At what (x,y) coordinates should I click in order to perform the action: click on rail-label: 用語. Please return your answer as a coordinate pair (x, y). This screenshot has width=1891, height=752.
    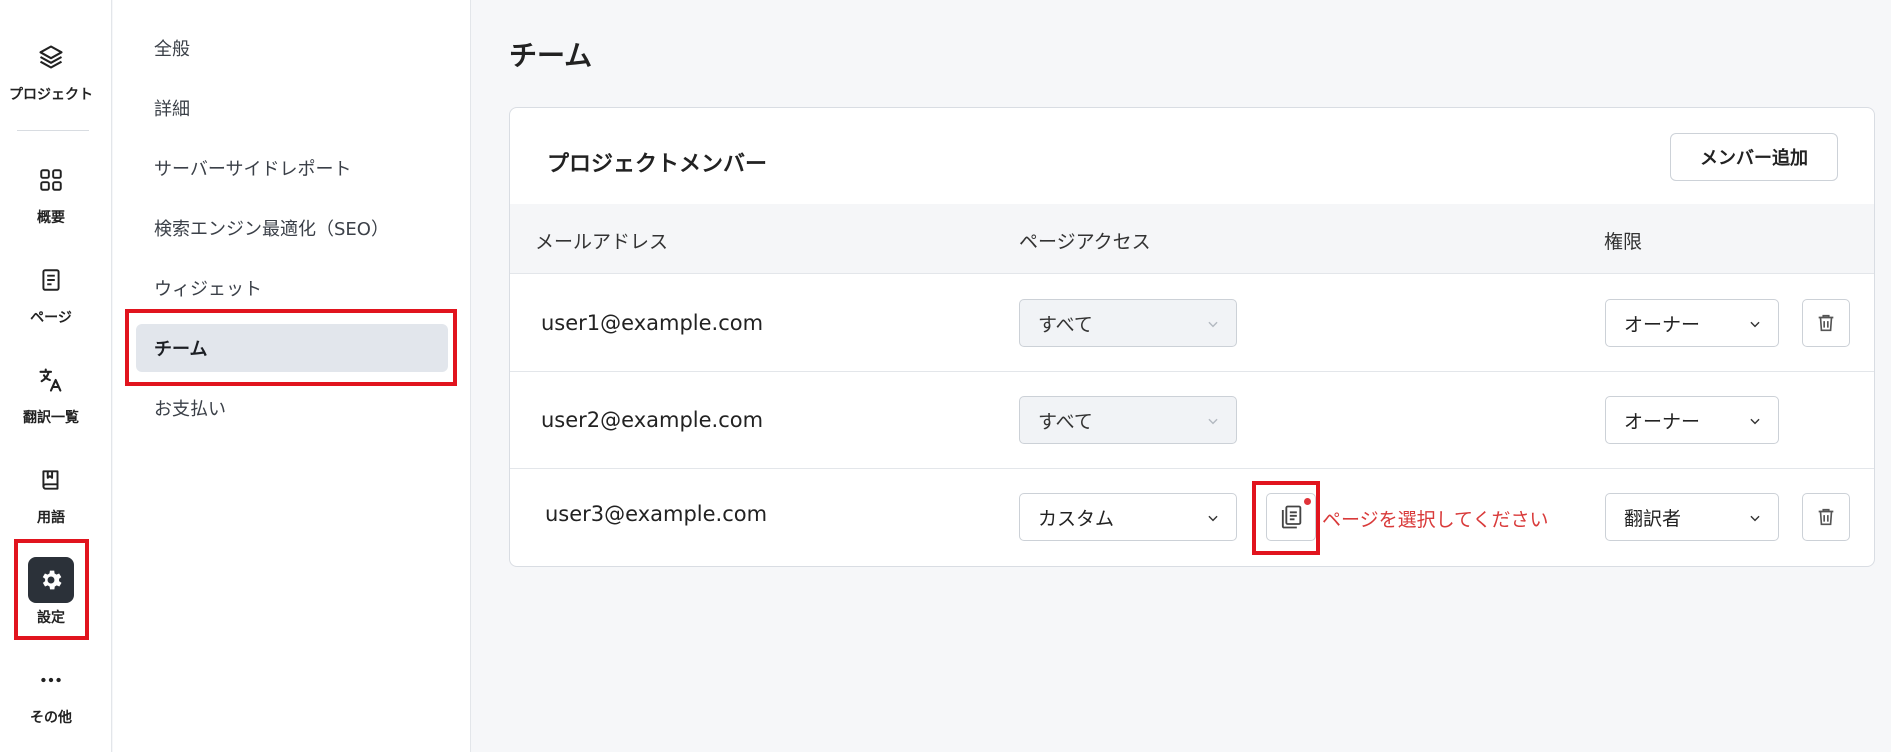
    Looking at the image, I should click on (51, 518).